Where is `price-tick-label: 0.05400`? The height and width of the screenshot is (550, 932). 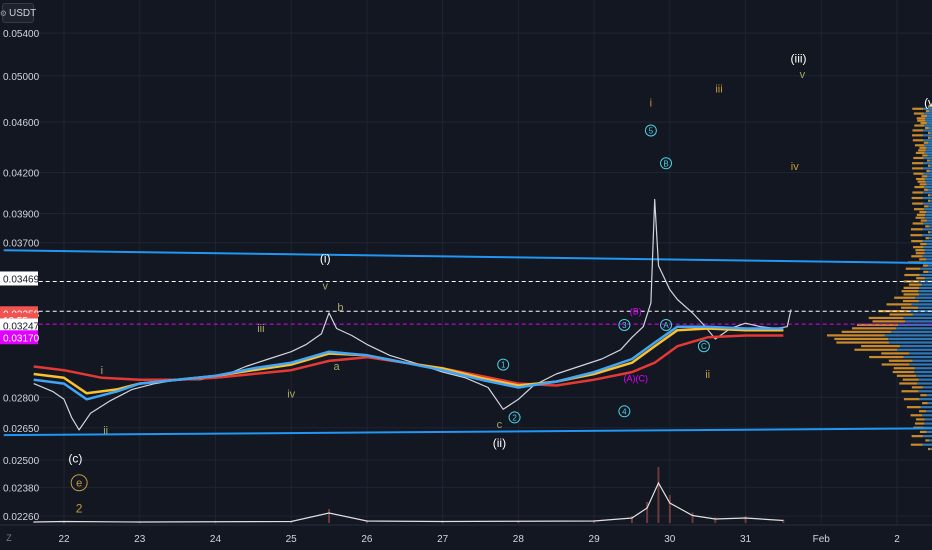 price-tick-label: 0.05400 is located at coordinates (21, 34).